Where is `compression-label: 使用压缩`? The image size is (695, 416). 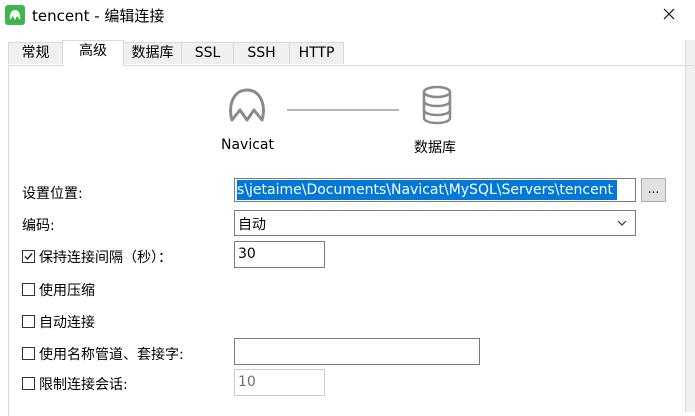
compression-label: 使用压缩 is located at coordinates (67, 291).